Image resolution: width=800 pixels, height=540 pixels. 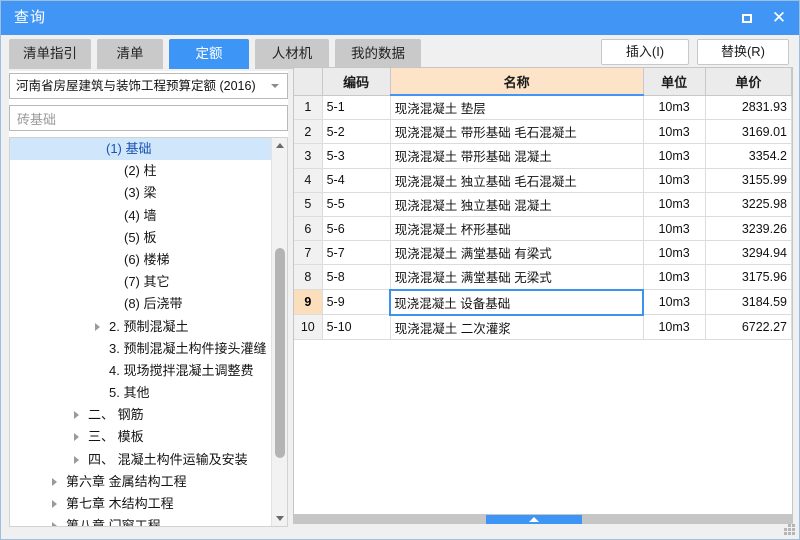 I want to click on column-header-idx, so click(x=308, y=82).